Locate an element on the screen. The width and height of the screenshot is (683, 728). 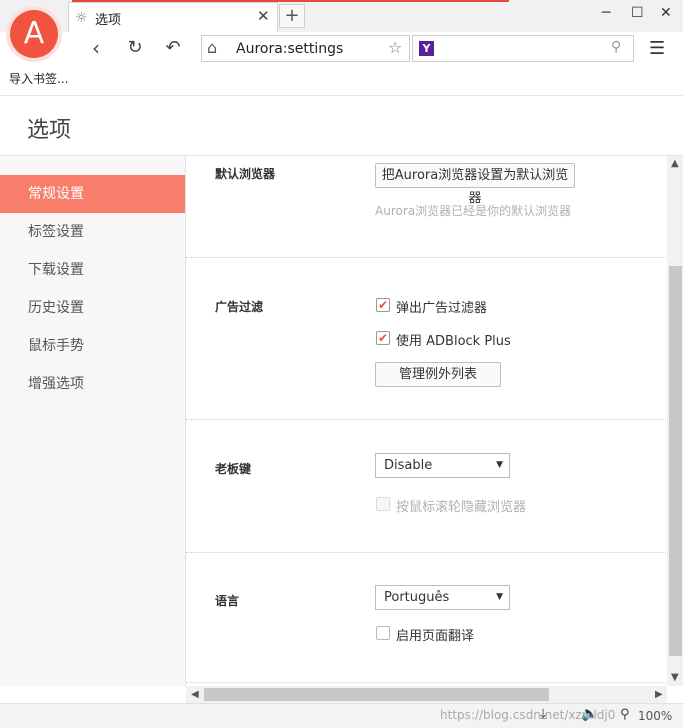
boss-key-label: 老板键 is located at coordinates (233, 469).